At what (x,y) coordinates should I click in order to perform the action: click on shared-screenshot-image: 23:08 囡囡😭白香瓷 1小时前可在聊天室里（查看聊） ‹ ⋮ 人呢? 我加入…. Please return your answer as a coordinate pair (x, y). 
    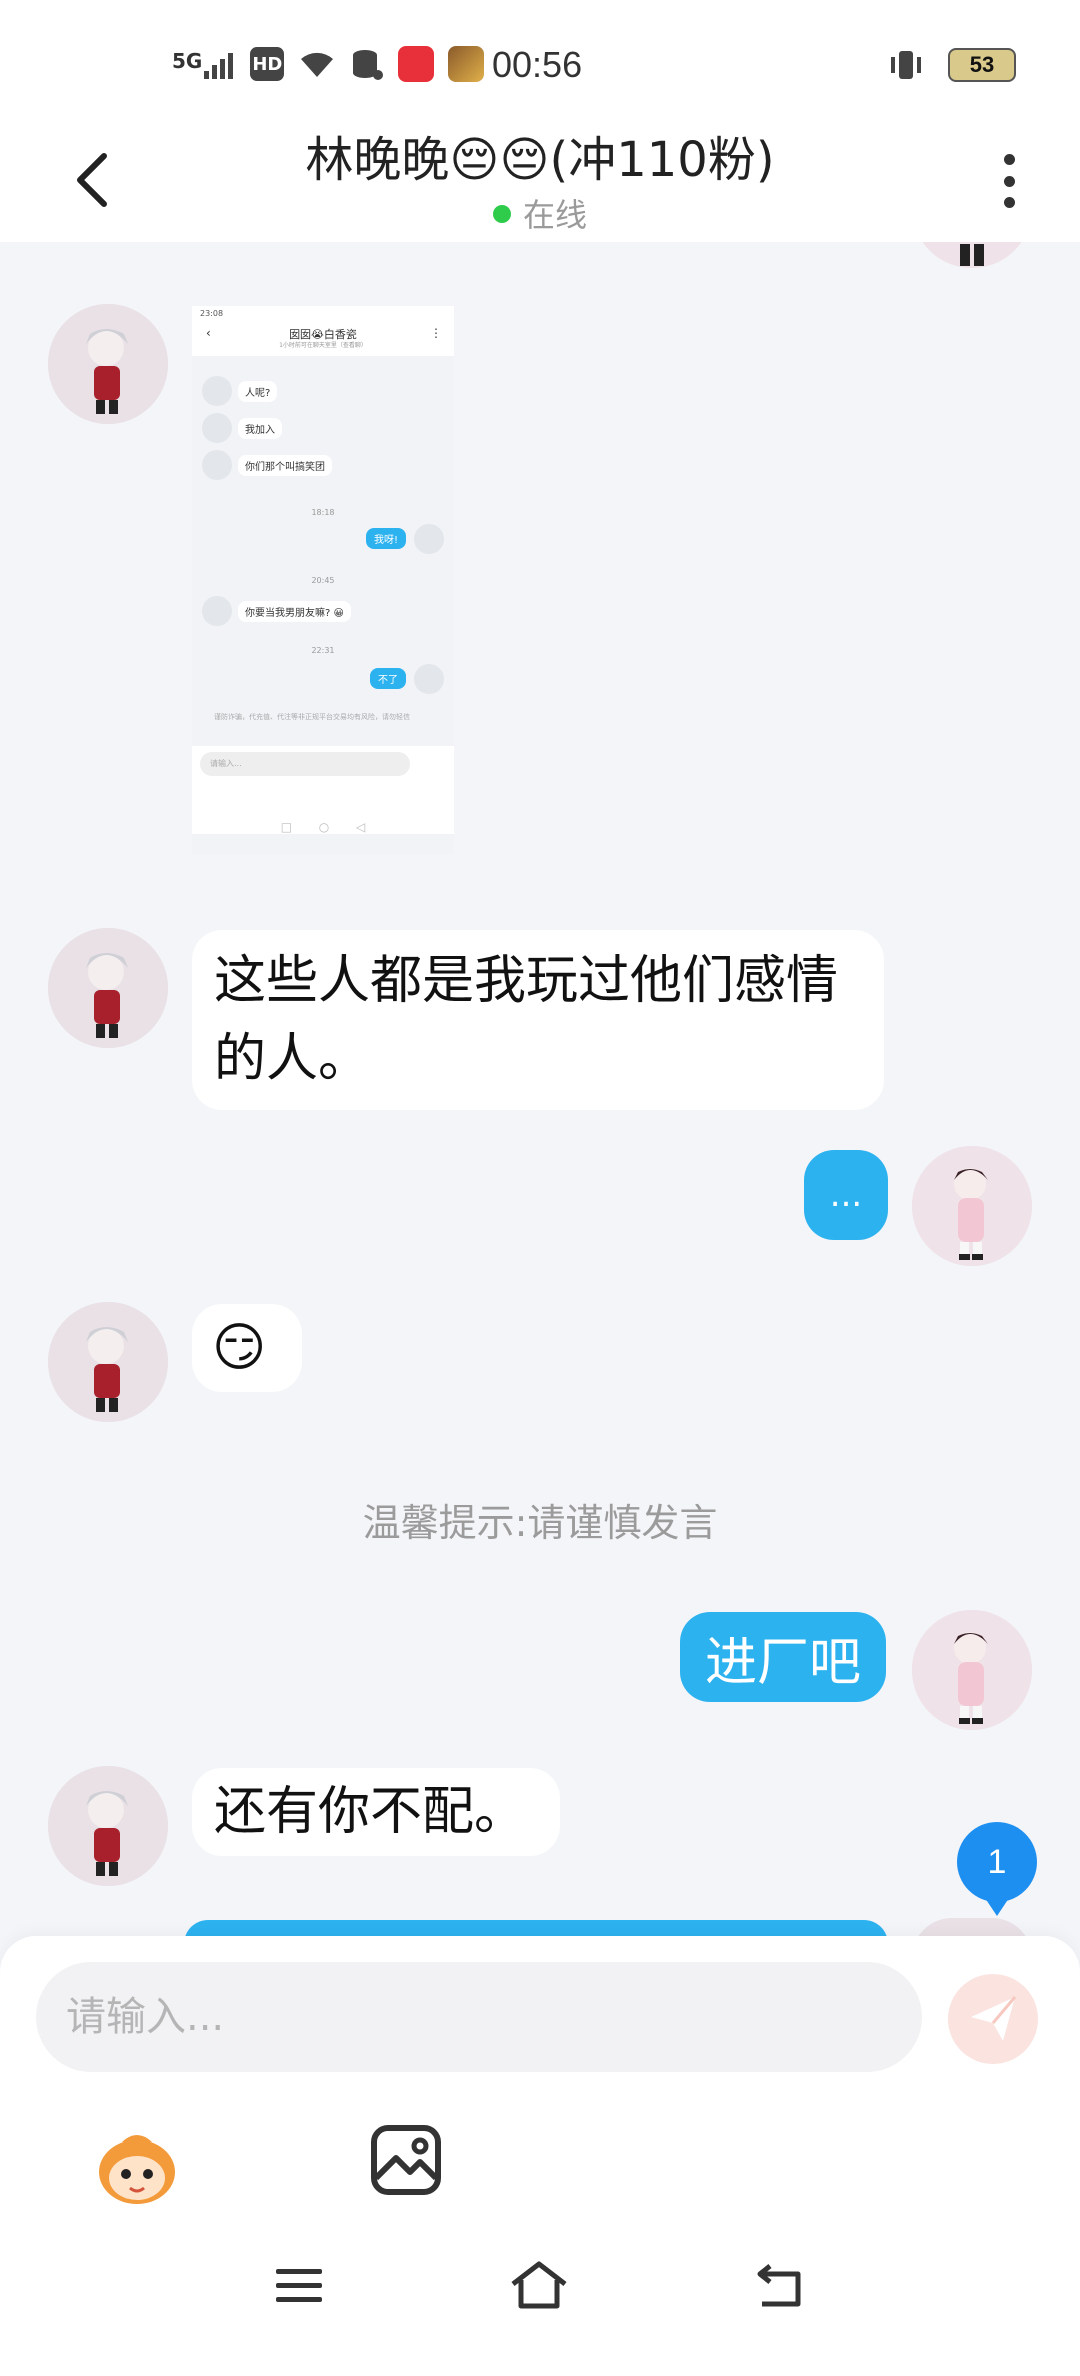
    Looking at the image, I should click on (323, 580).